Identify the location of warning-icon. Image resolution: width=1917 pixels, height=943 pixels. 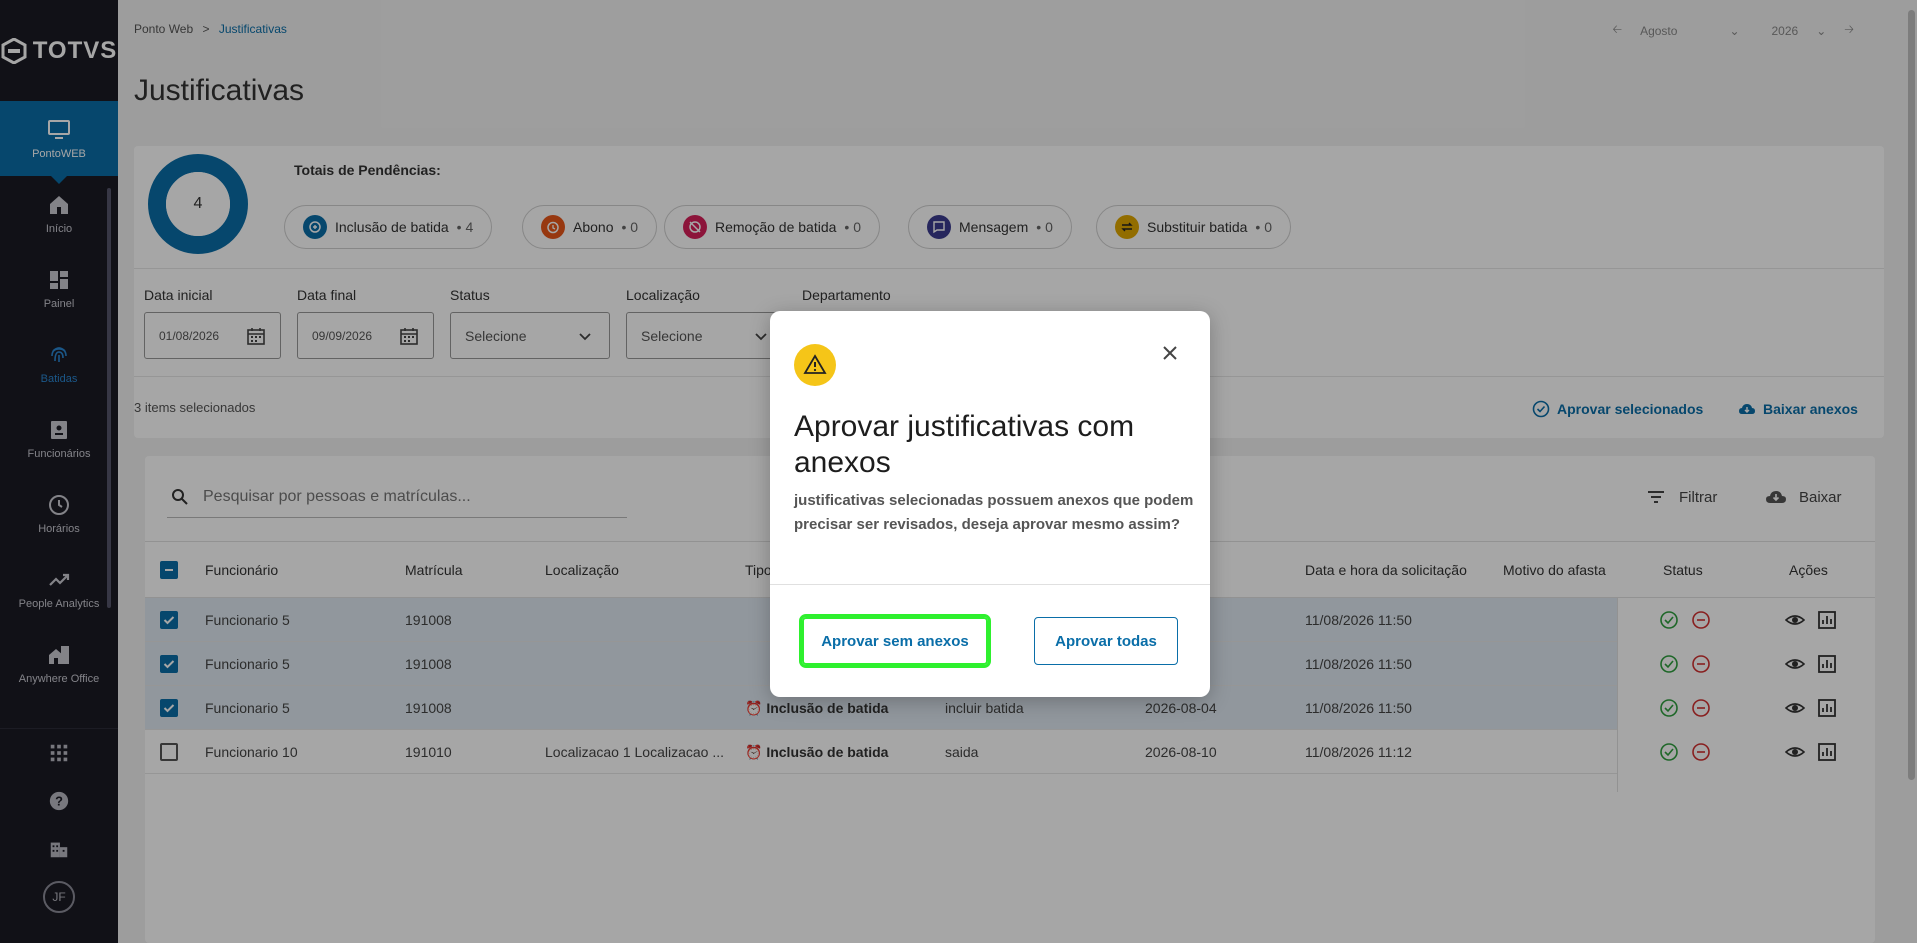
(815, 365).